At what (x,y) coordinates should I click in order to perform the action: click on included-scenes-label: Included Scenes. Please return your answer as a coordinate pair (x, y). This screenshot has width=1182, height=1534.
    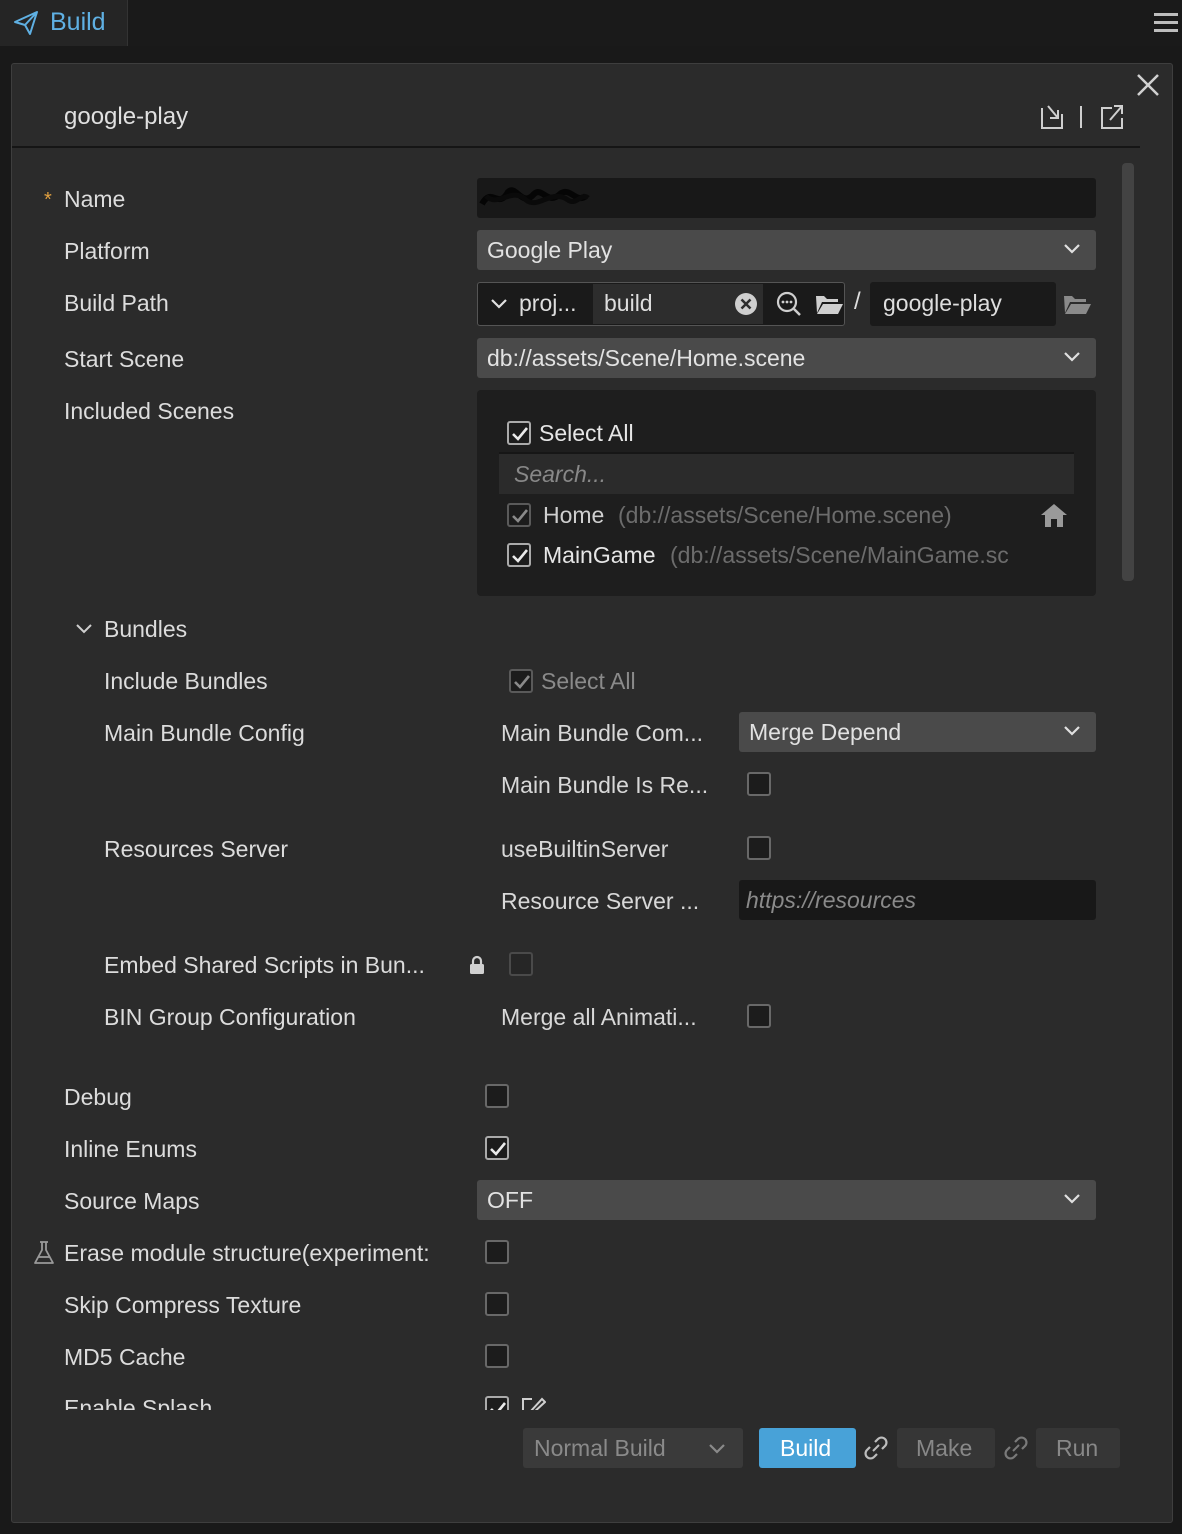
    Looking at the image, I should click on (149, 411).